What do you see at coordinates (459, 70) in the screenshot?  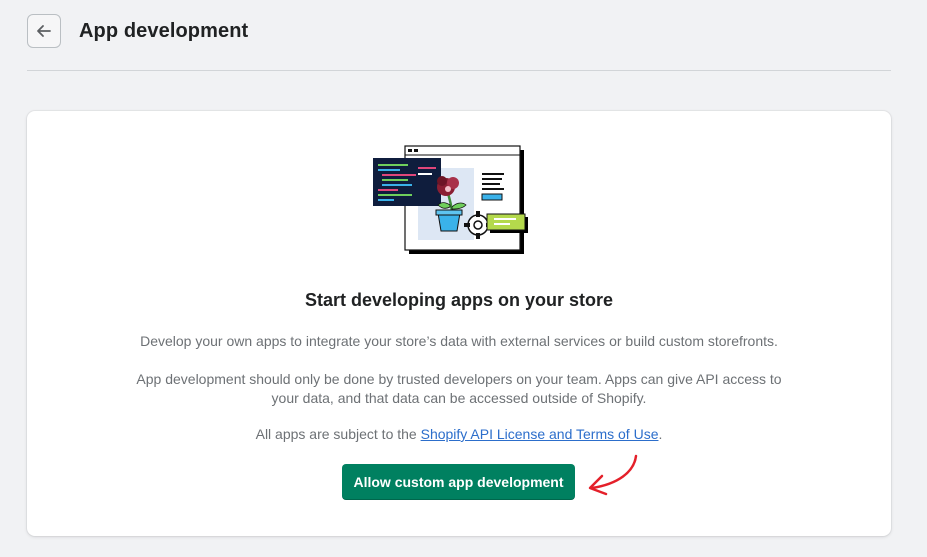 I see `header-divider` at bounding box center [459, 70].